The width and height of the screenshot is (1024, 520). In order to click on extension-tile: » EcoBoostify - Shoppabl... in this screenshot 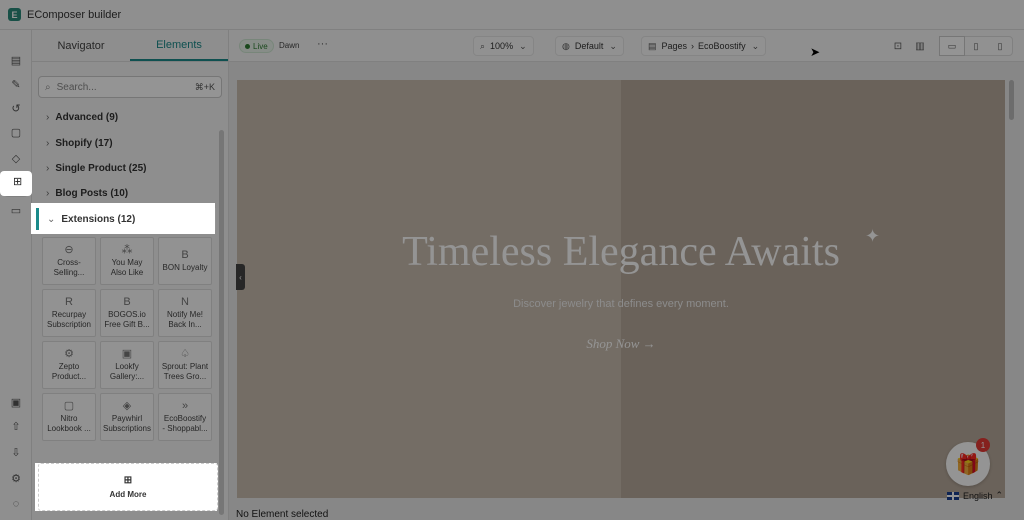, I will do `click(185, 417)`.